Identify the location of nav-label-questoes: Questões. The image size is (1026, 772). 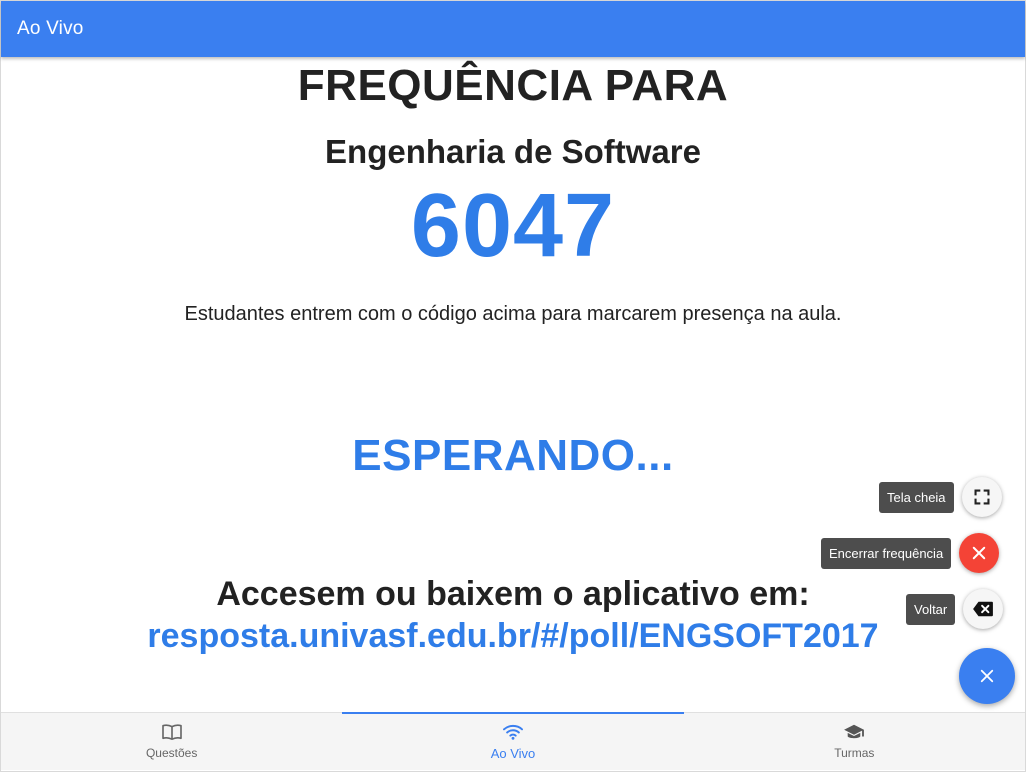
(171, 753).